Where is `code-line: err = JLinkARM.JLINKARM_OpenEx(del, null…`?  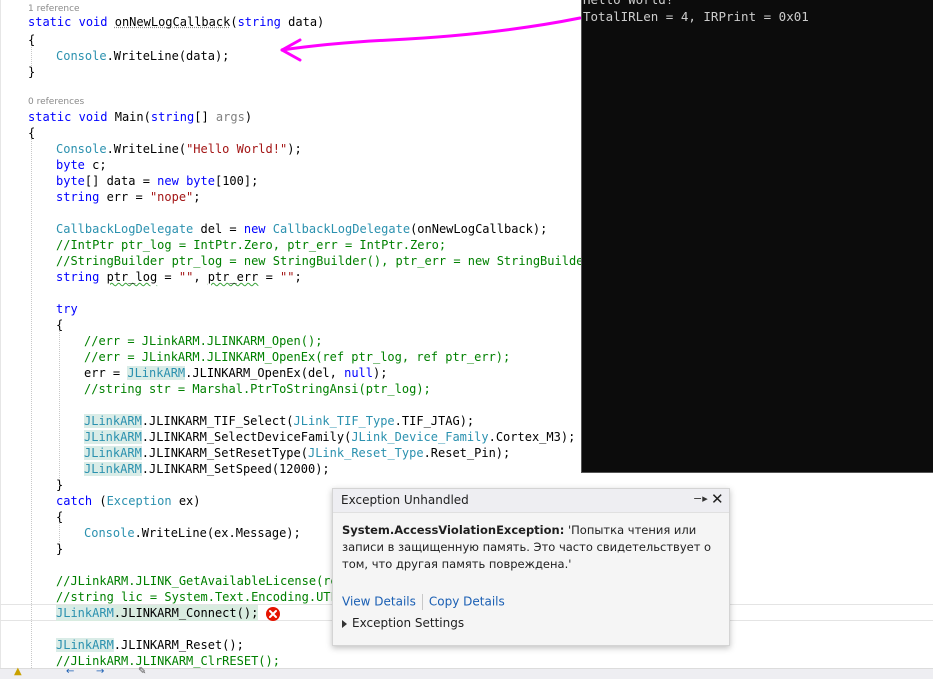 code-line: err = JLinkARM.JLINKARM_OpenEx(del, null… is located at coordinates (235, 373).